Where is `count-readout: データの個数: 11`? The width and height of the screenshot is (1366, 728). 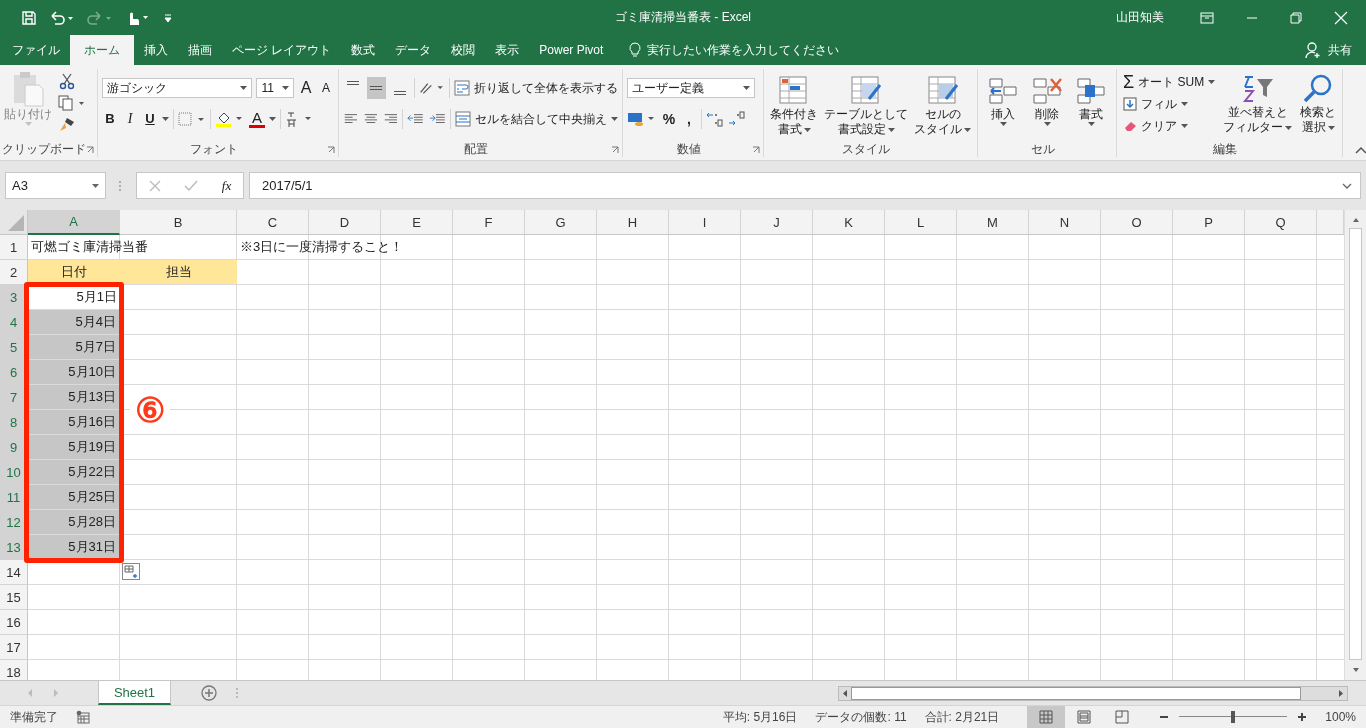
count-readout: データの個数: 11 is located at coordinates (861, 717).